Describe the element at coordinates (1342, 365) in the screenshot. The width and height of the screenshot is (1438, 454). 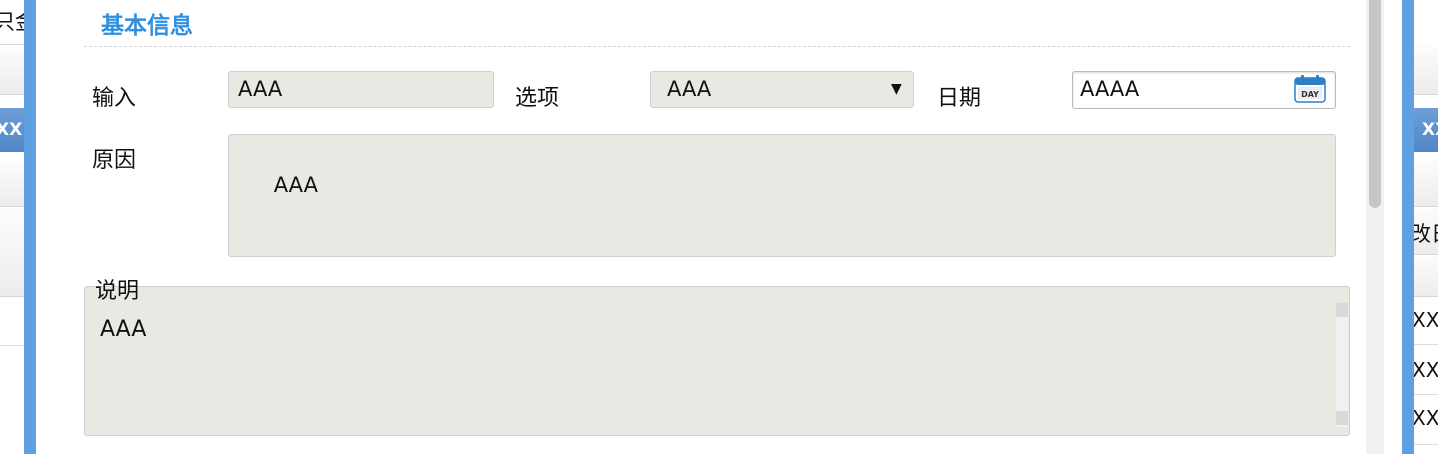
I see `description-scrollbar` at that location.